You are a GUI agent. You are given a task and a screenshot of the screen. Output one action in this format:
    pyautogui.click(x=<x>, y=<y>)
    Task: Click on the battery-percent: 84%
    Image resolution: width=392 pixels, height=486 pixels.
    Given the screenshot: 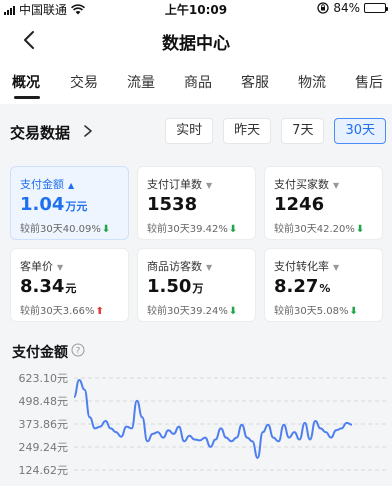 What is the action you would take?
    pyautogui.click(x=346, y=8)
    